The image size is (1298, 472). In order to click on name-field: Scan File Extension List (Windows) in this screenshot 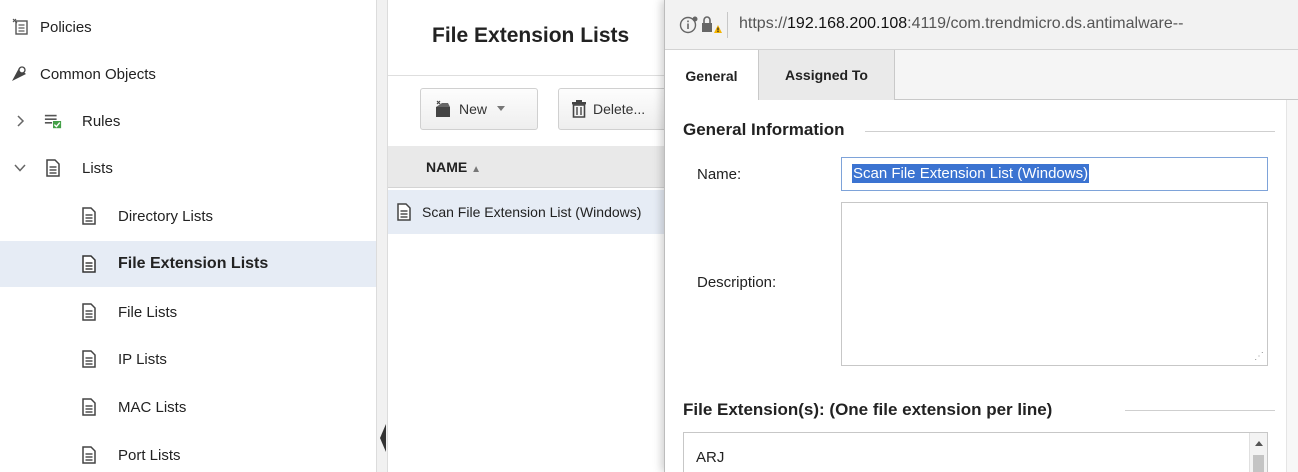, I will do `click(1054, 174)`.